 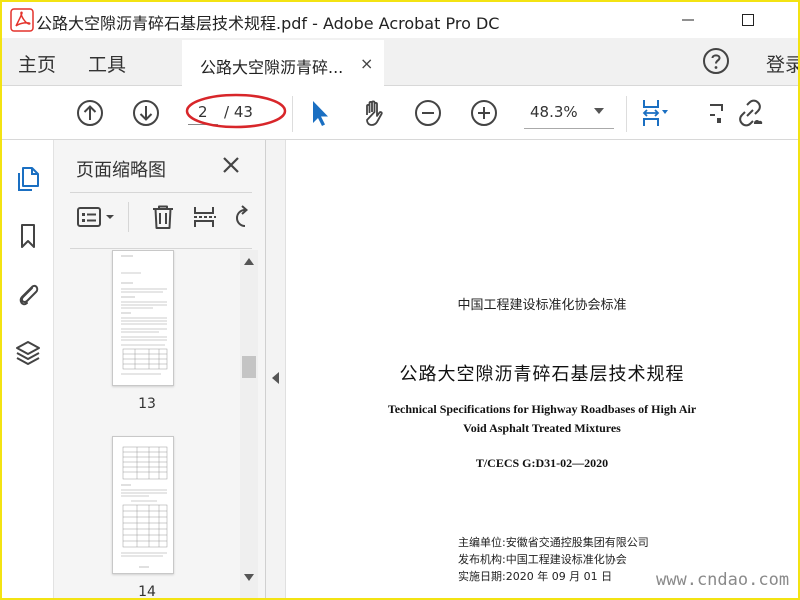 I want to click on zoom-value: 48.3%, so click(x=554, y=112).